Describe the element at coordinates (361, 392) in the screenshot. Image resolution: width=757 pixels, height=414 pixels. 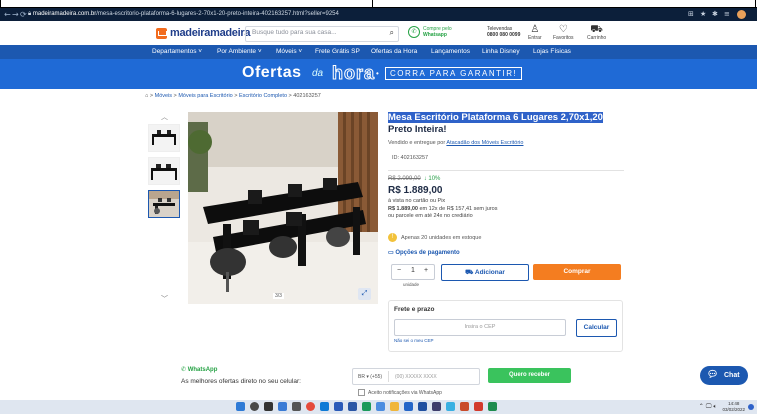
I see `consent-checkbox` at that location.